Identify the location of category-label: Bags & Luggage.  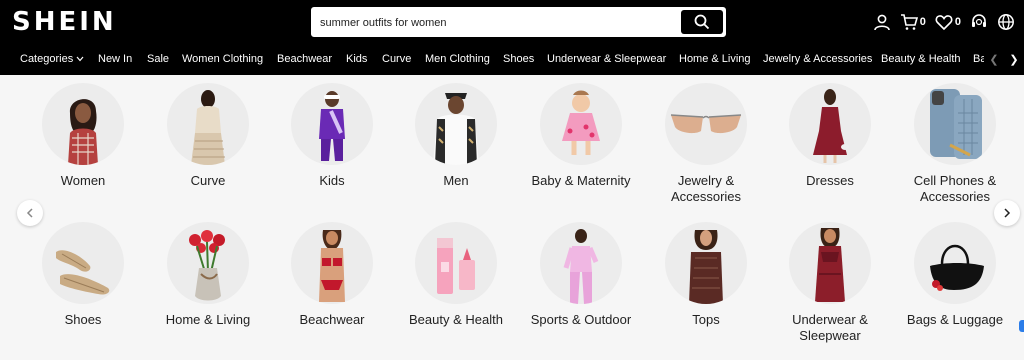
(955, 319).